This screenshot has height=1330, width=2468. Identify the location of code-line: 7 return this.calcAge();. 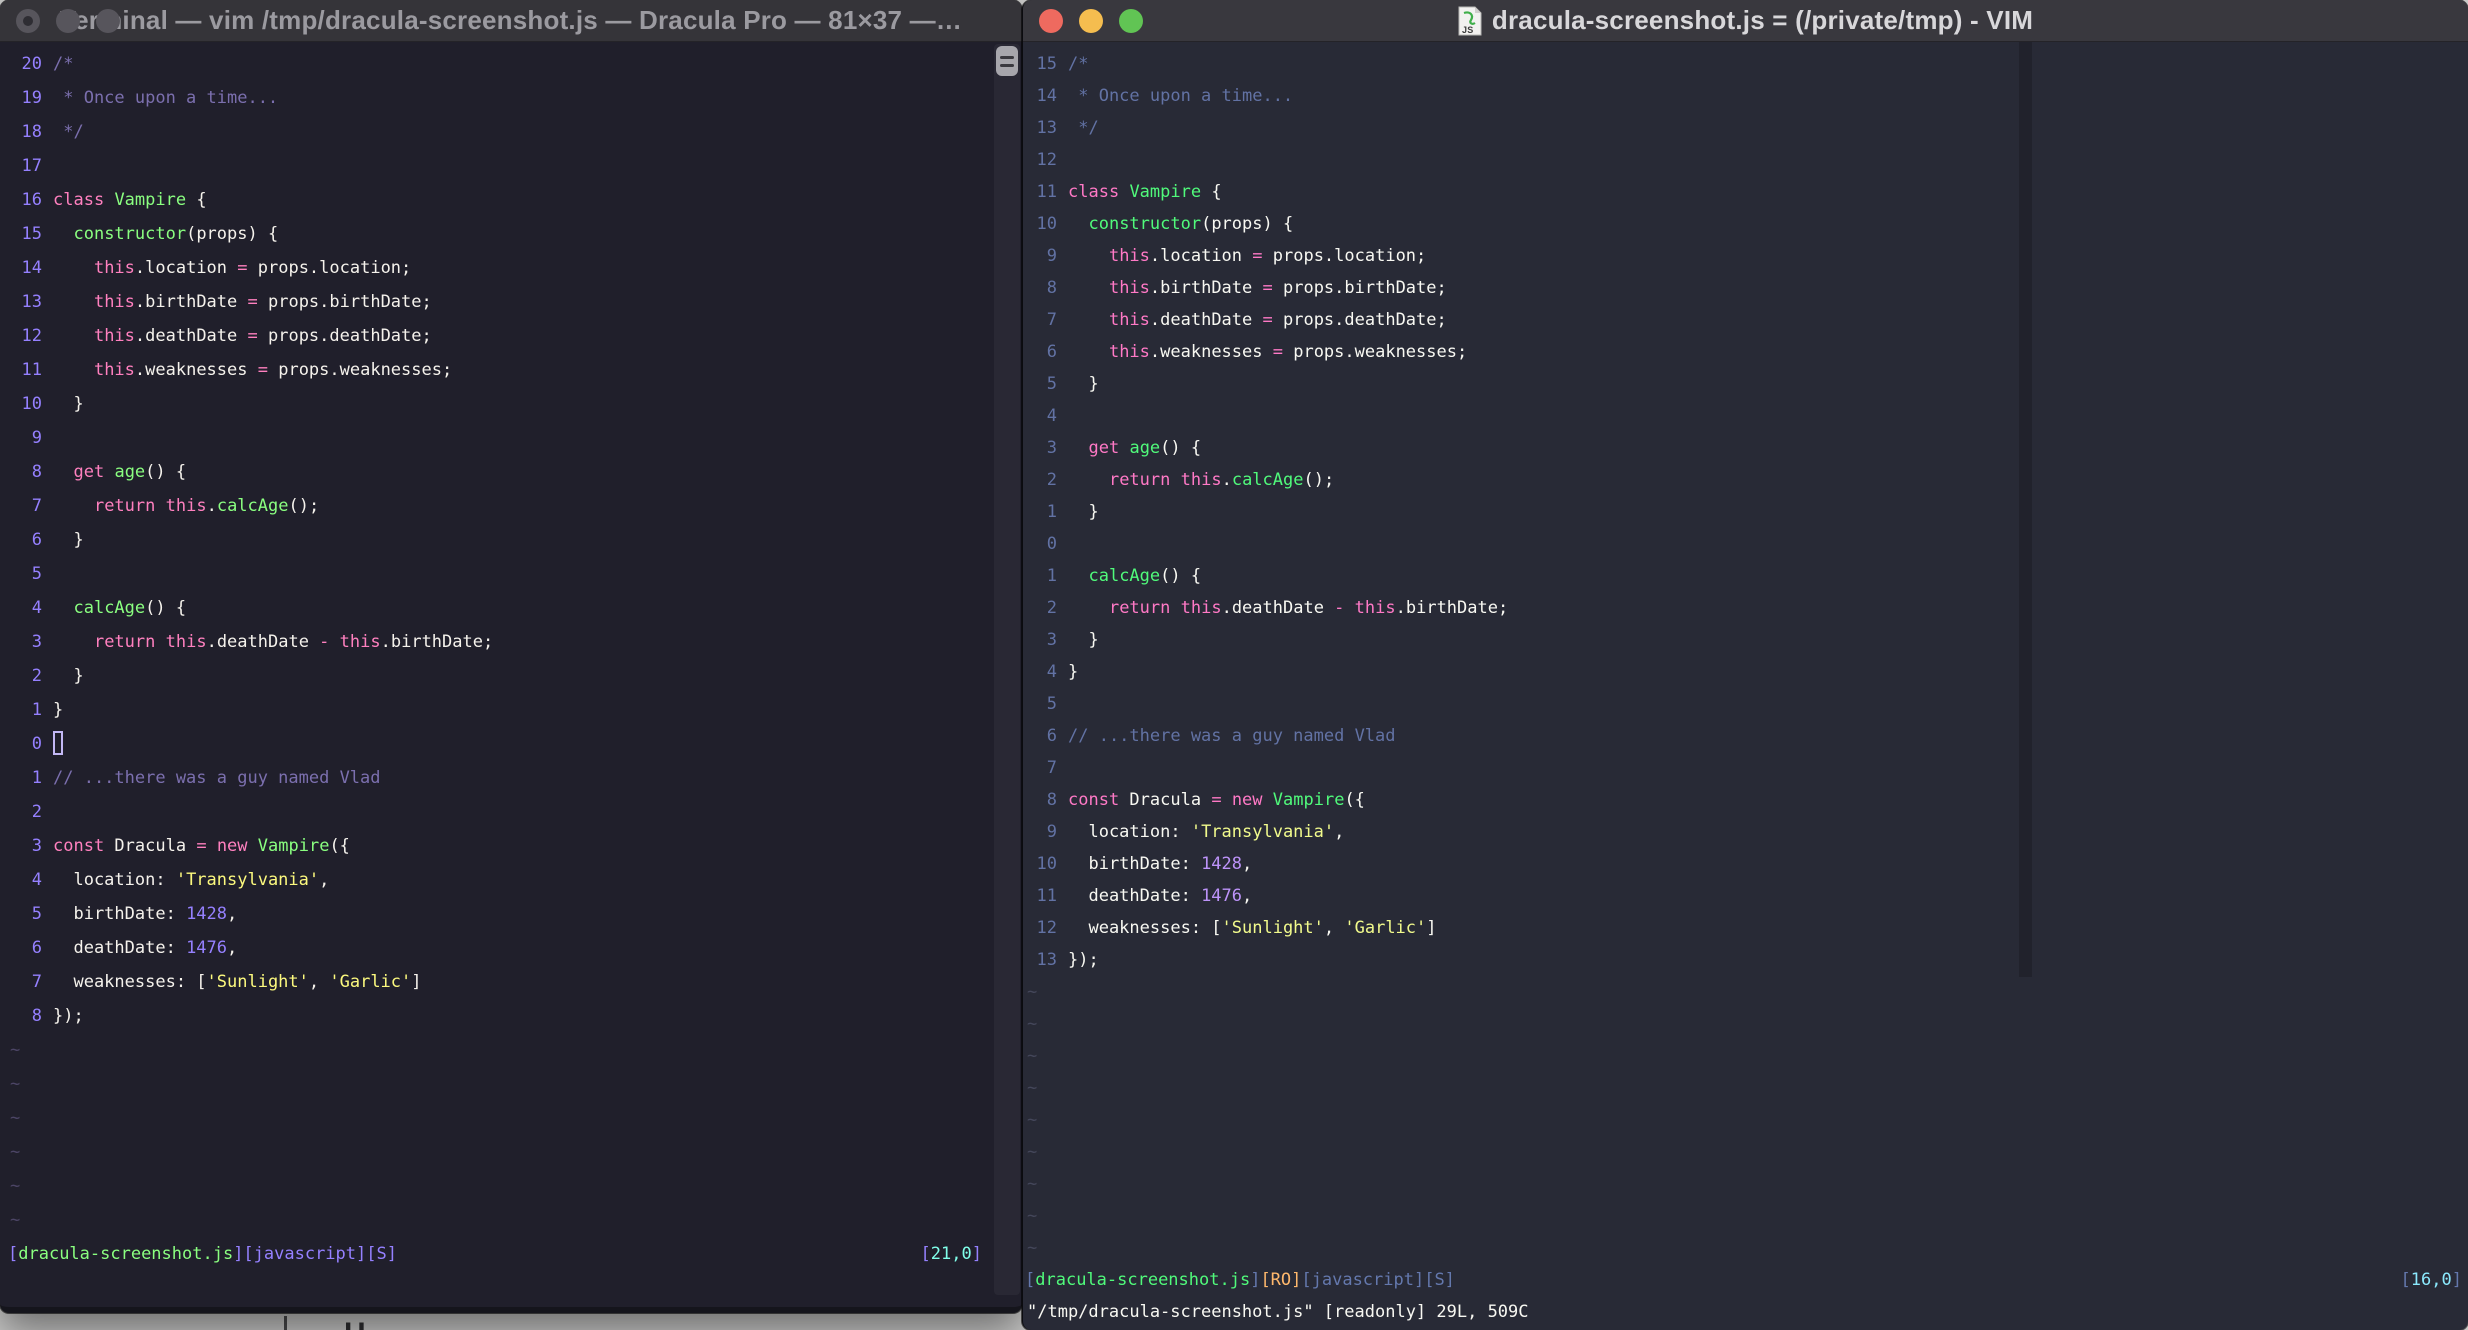
(500, 506).